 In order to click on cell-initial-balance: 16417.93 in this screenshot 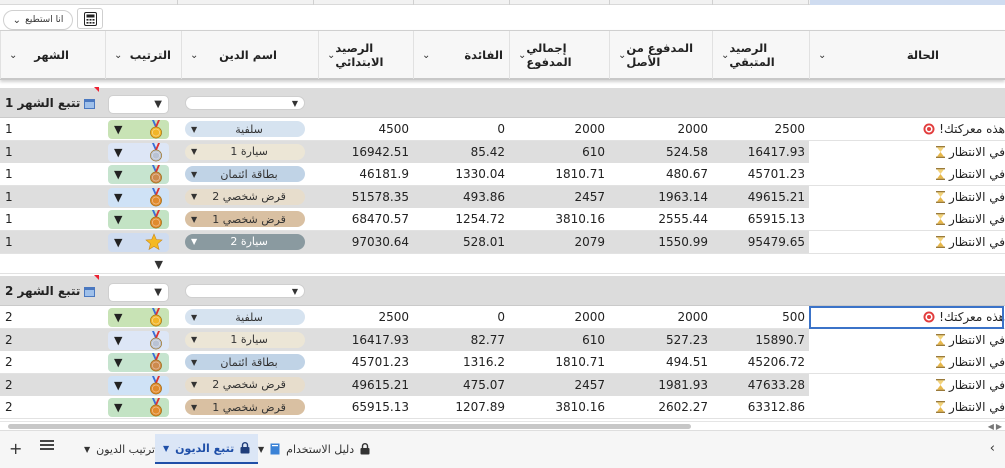, I will do `click(363, 340)`.